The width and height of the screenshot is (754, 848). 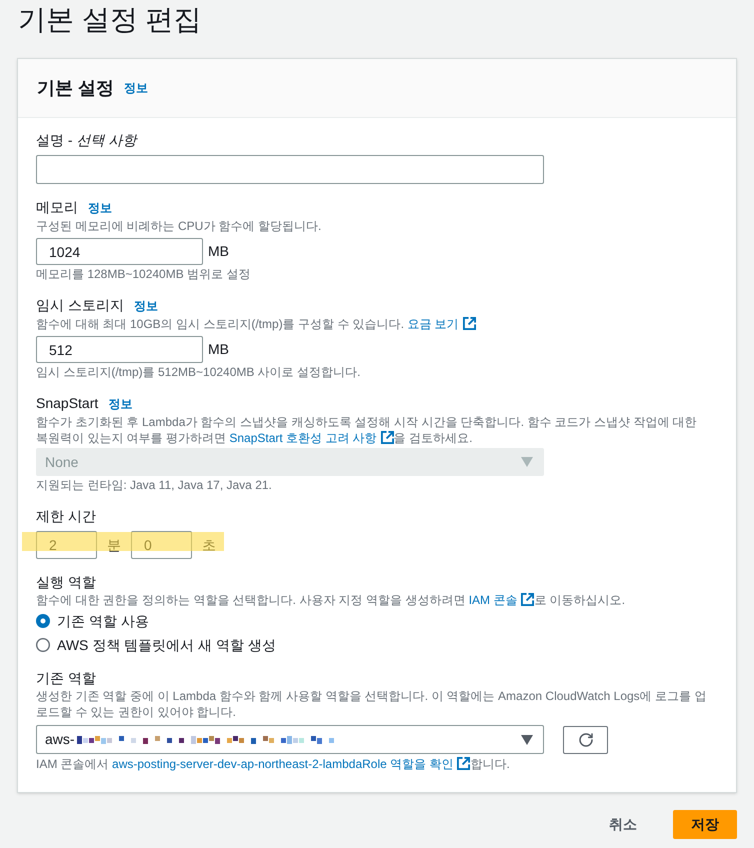 I want to click on field-label: 실행 역할, so click(x=66, y=582).